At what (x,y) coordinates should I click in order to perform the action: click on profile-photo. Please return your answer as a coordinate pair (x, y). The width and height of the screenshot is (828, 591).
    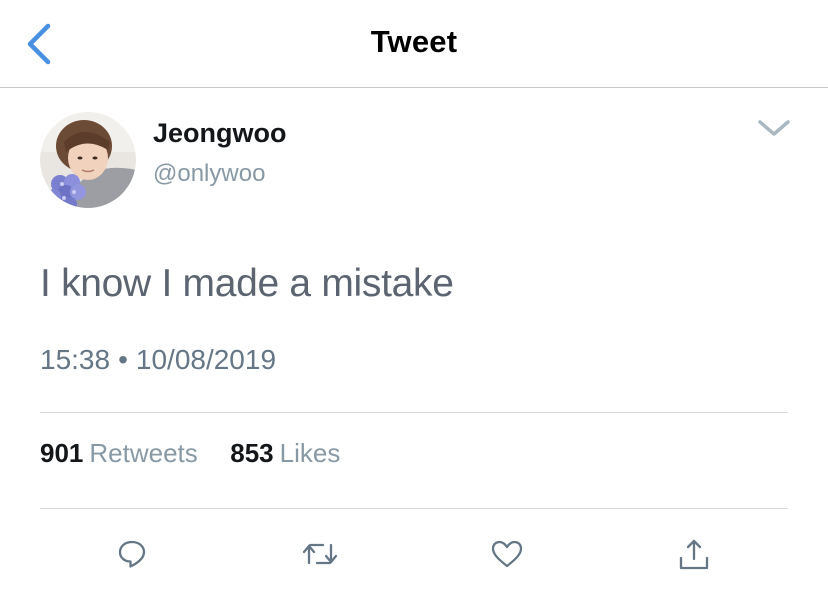
    Looking at the image, I should click on (88, 160).